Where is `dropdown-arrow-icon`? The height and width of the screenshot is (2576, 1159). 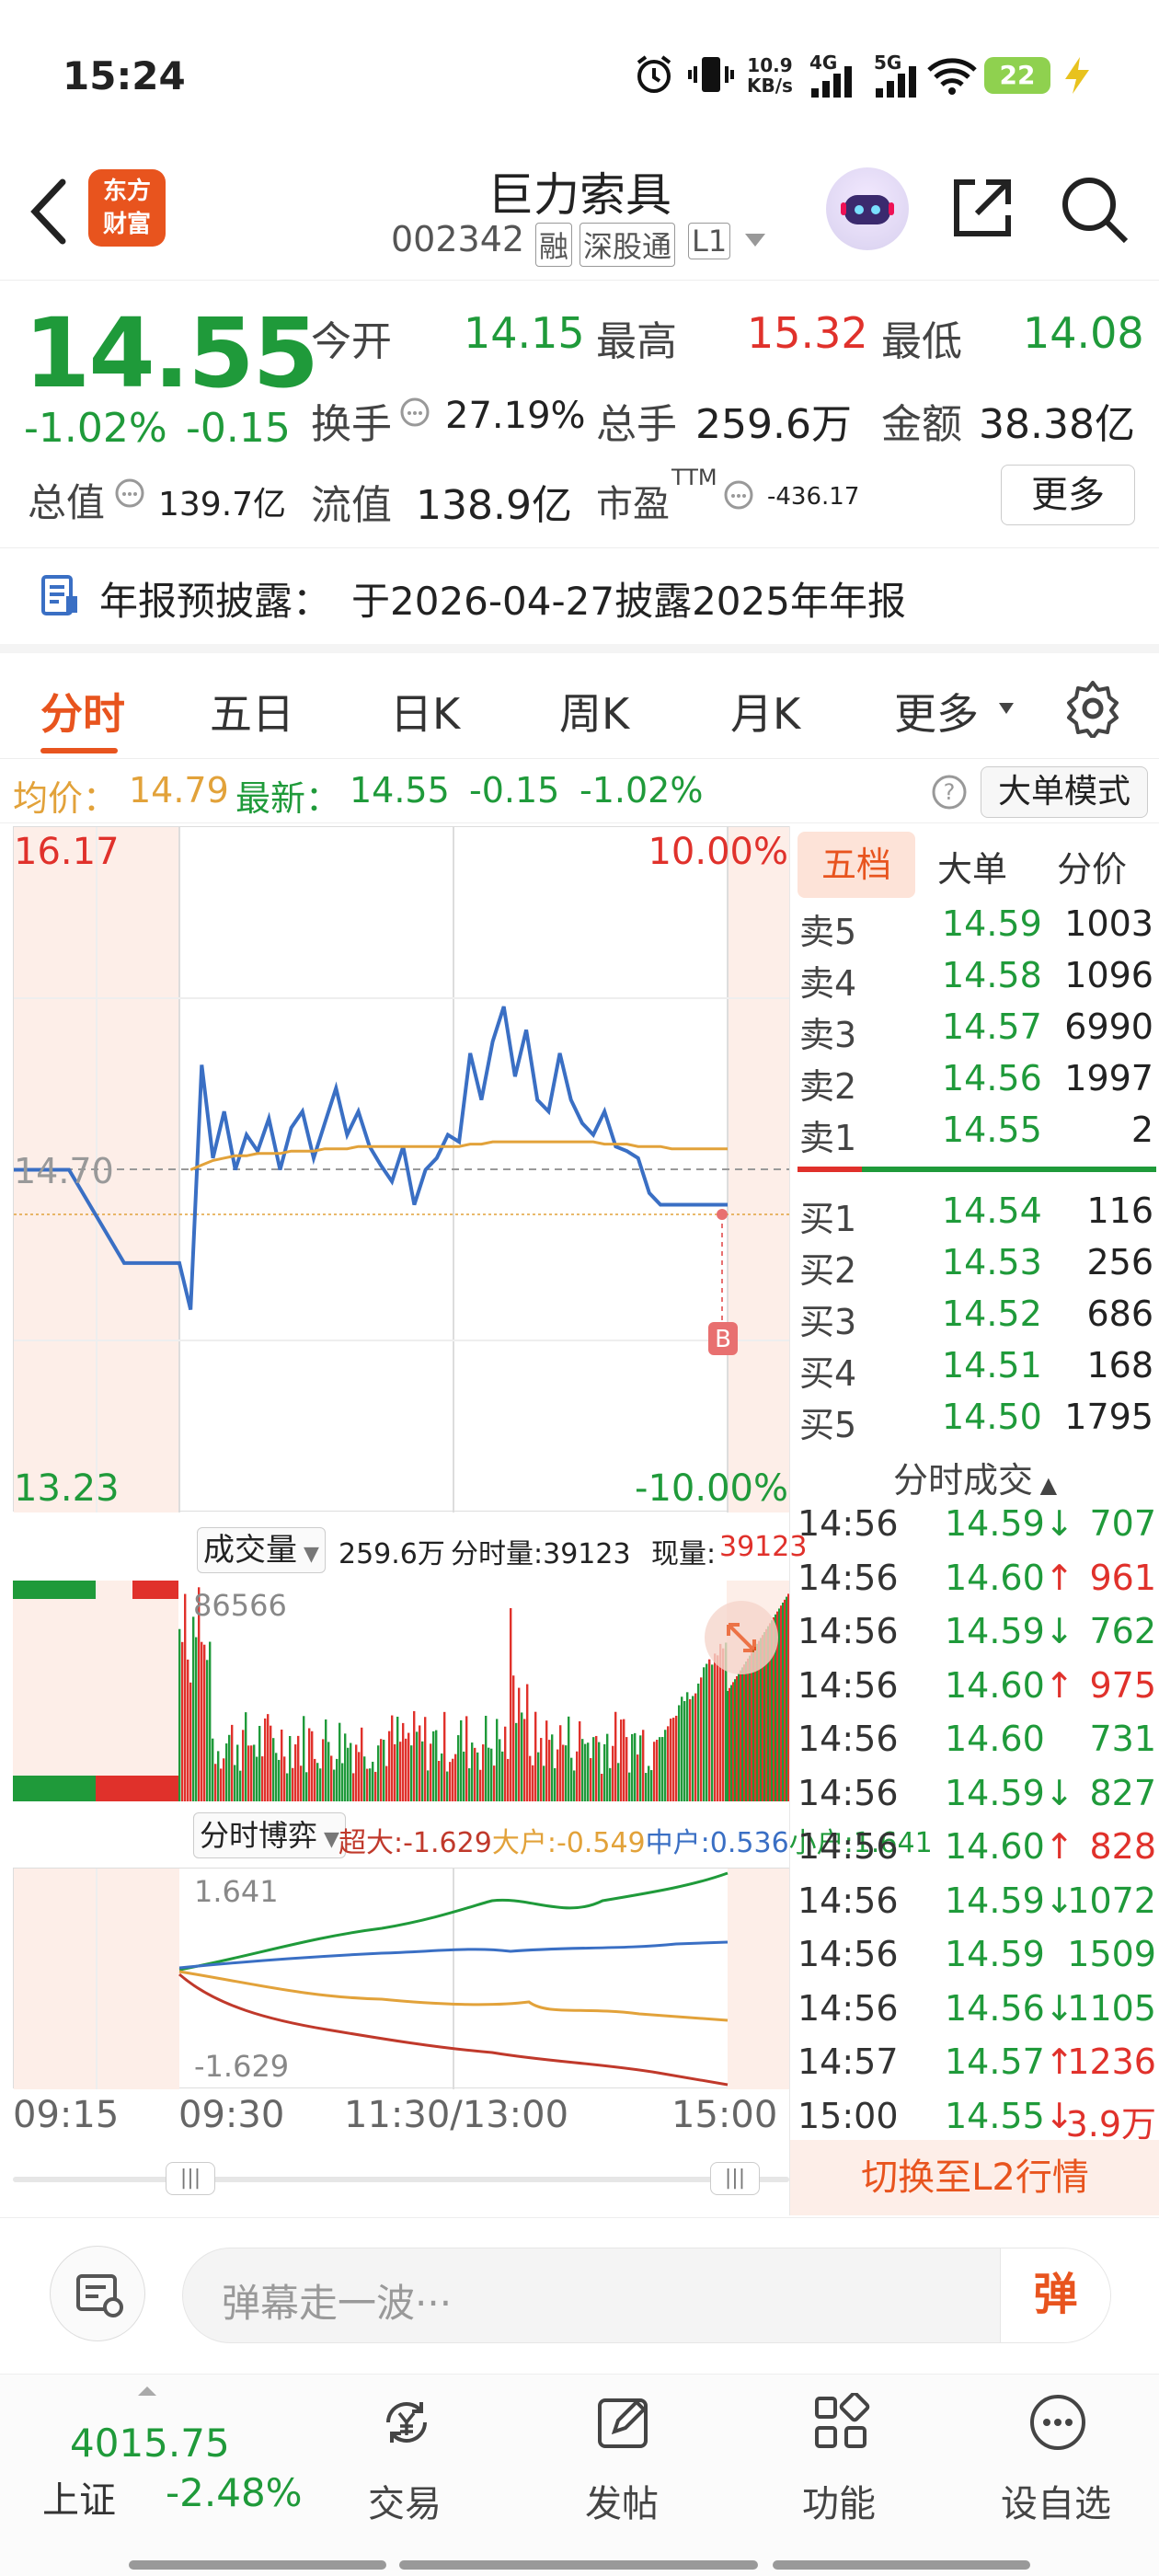
dropdown-arrow-icon is located at coordinates (755, 243).